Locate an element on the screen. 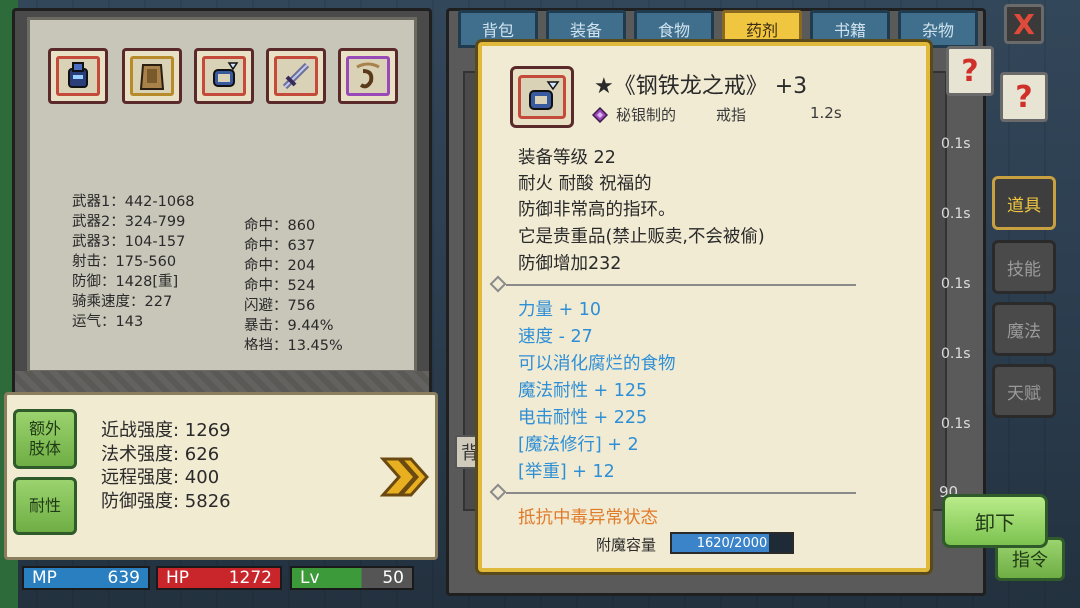 This screenshot has height=608, width=1080. item-bonus: 力量 + 10 is located at coordinates (560, 310).